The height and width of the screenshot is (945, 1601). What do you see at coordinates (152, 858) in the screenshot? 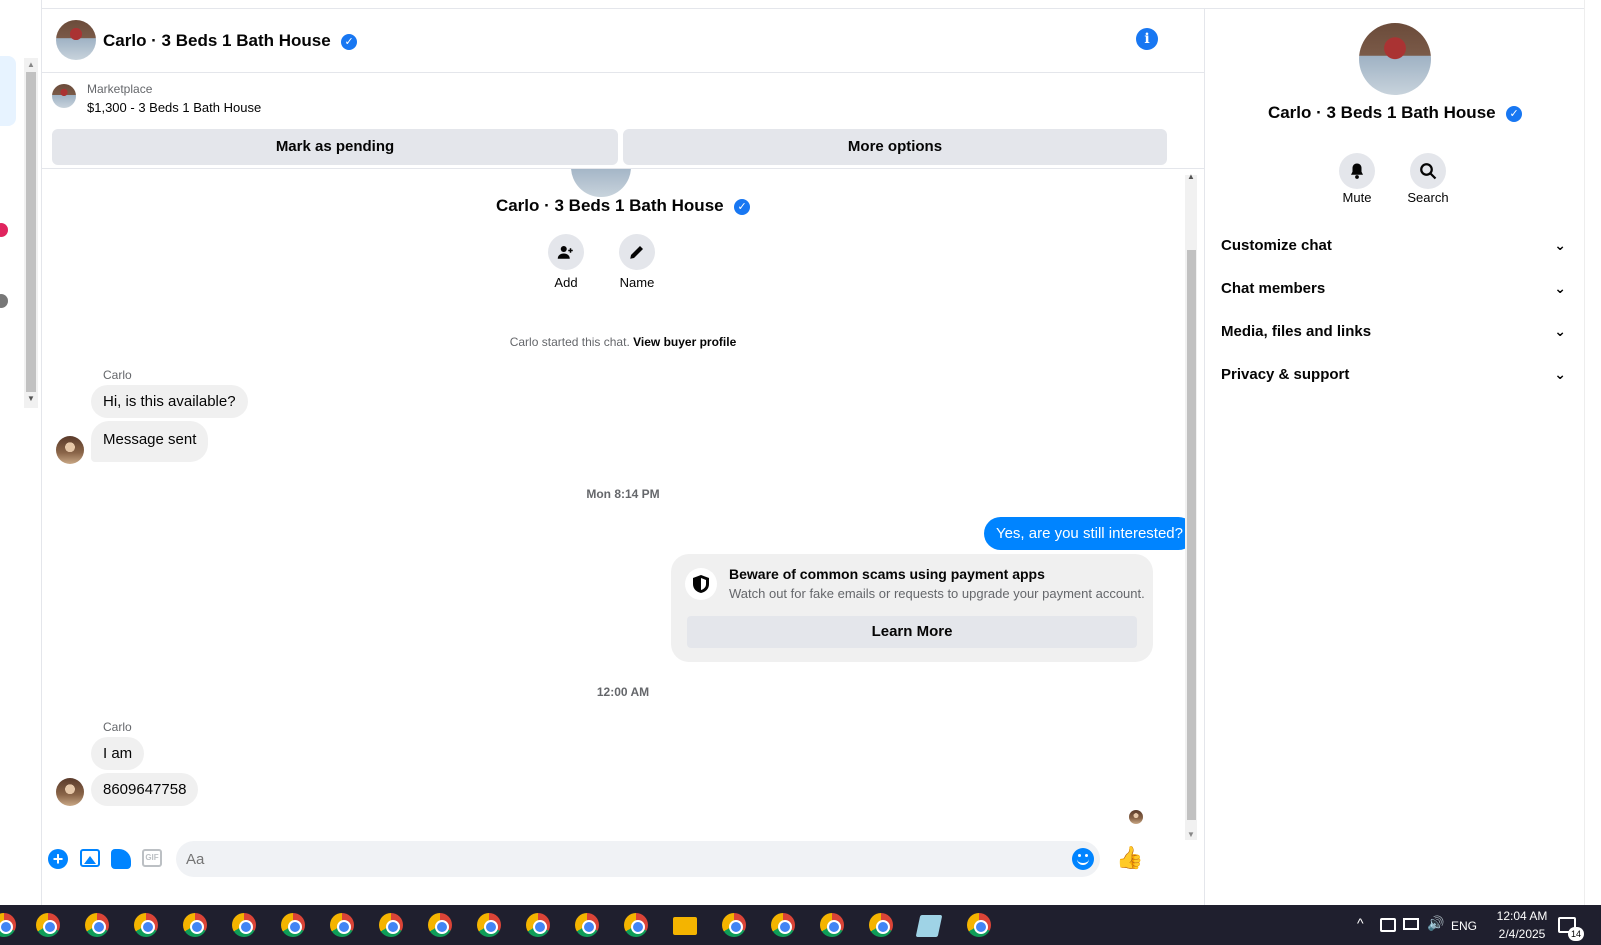
I see `gif-icon: GIF` at bounding box center [152, 858].